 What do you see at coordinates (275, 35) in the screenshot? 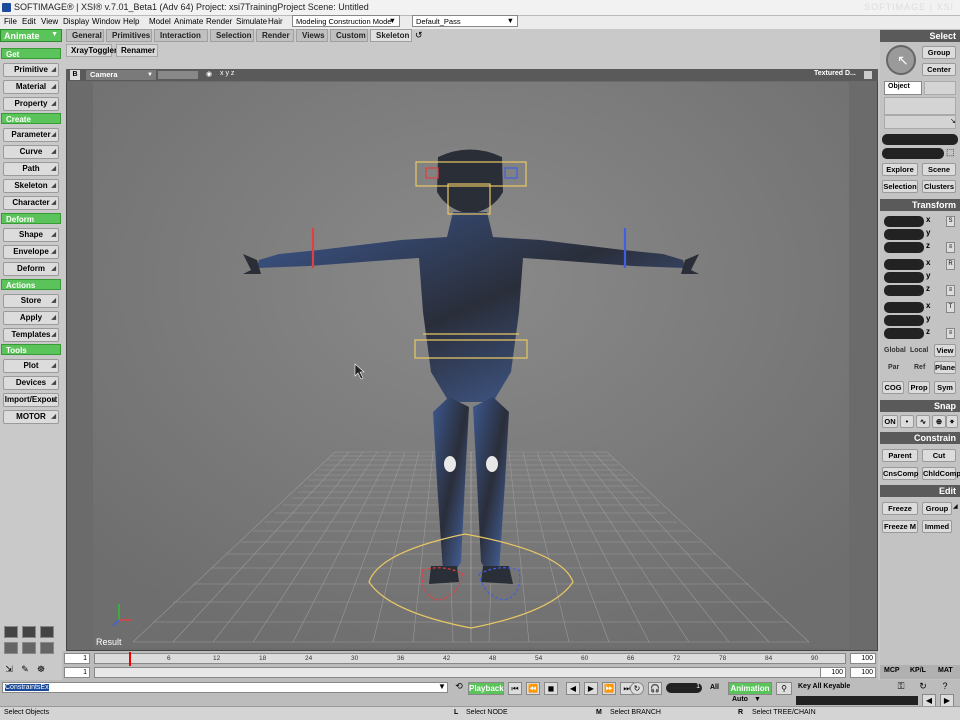
I see `tab-render: Render` at bounding box center [275, 35].